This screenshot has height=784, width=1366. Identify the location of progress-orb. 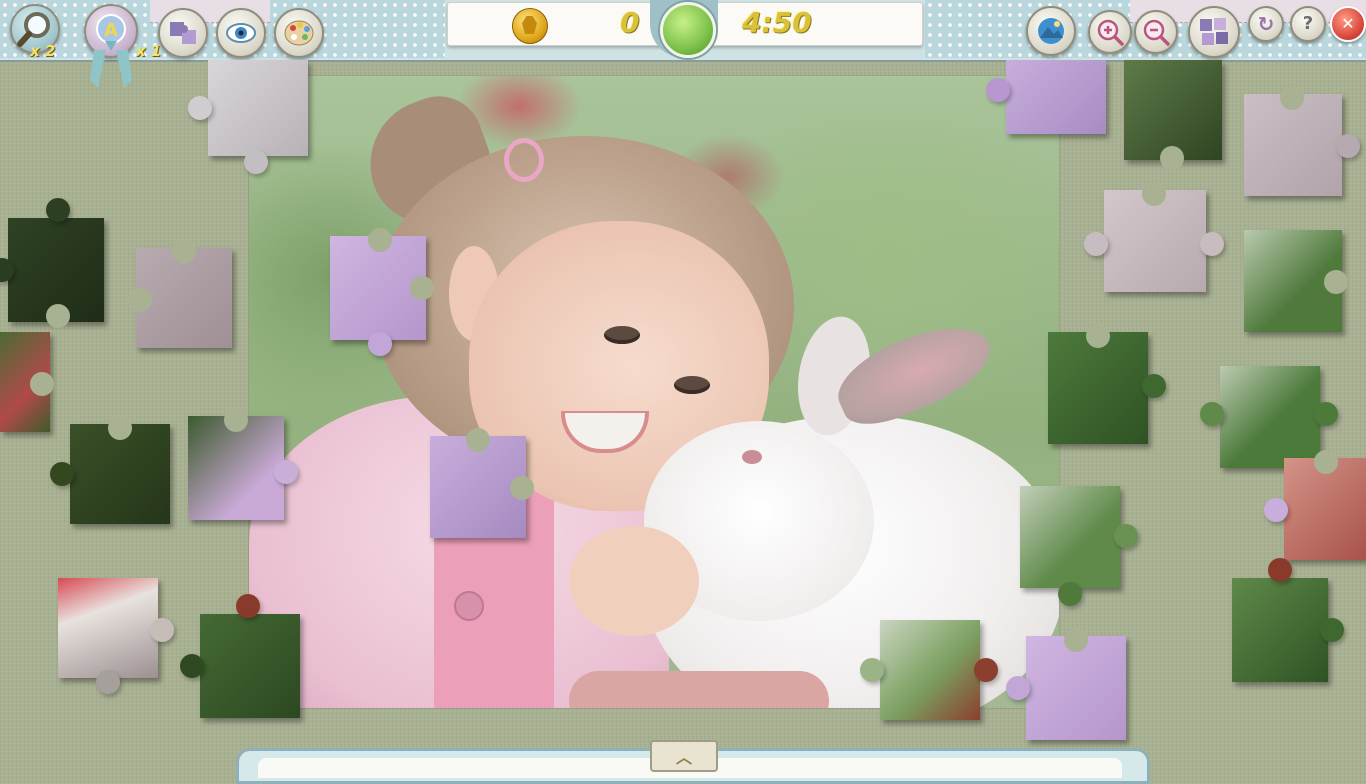
(688, 30).